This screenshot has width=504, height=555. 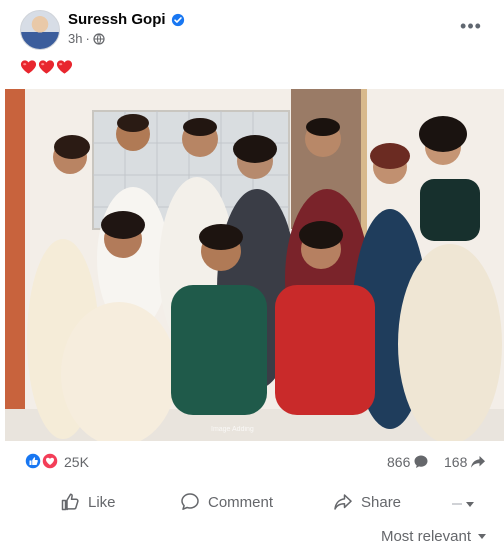 I want to click on post-time: 3h, so click(x=75, y=38).